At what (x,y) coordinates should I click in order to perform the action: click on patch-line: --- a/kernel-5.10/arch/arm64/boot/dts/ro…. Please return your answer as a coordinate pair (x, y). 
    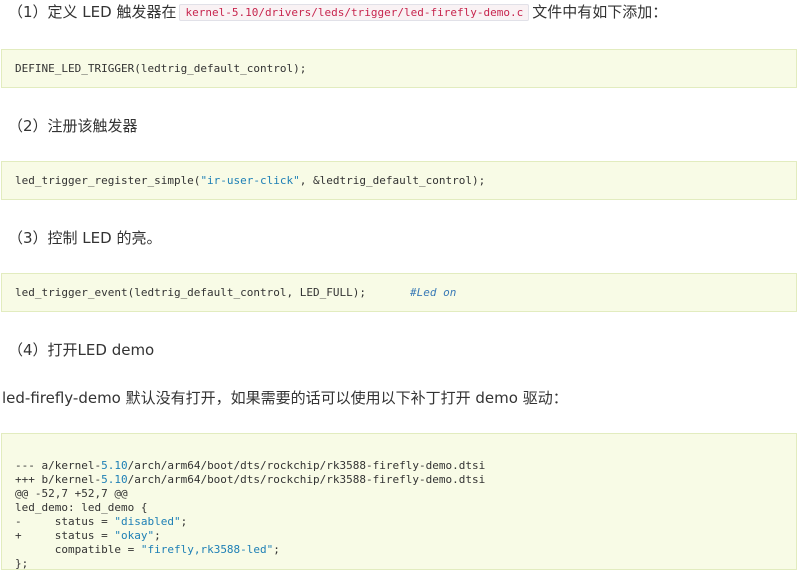
    Looking at the image, I should click on (250, 465).